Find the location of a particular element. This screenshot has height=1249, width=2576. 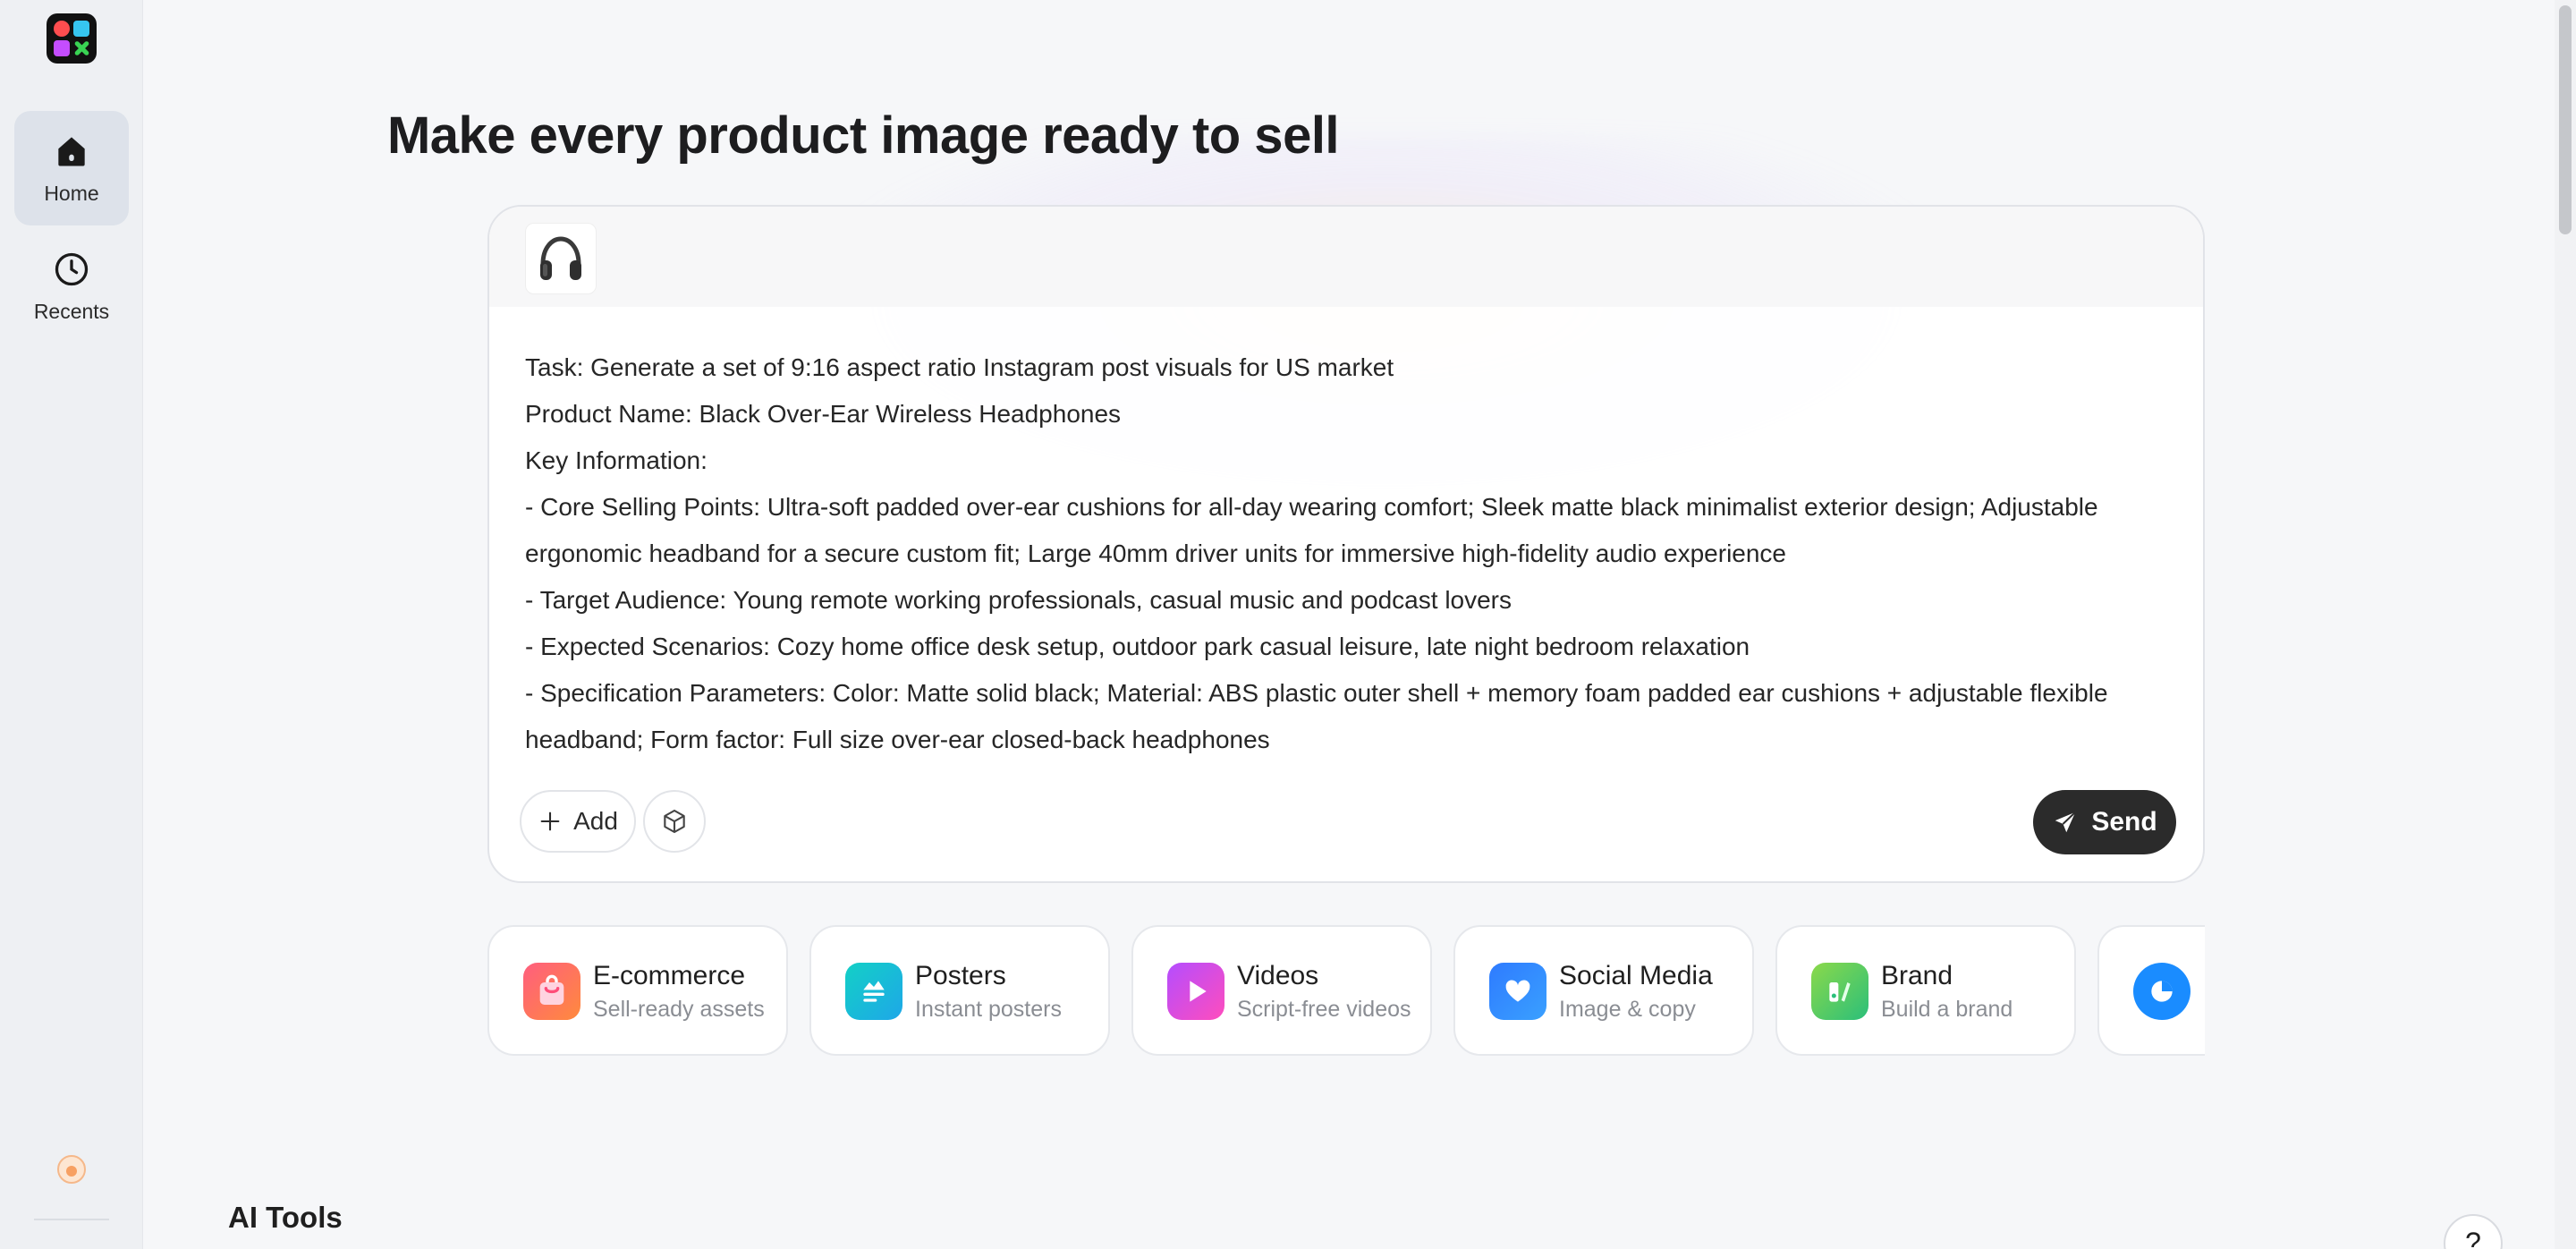

sidebar-item-recents: Recents is located at coordinates (71, 286).